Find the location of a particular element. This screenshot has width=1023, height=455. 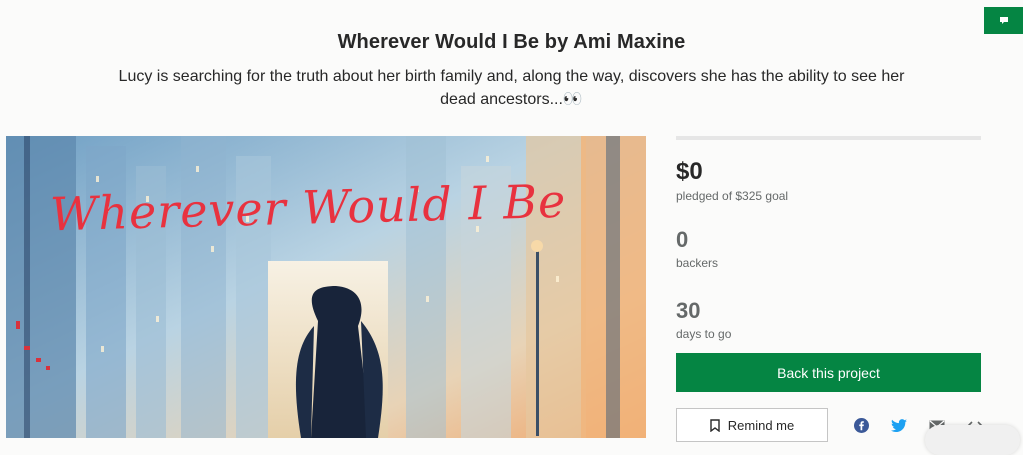

chat-widget-bubble is located at coordinates (972, 440).